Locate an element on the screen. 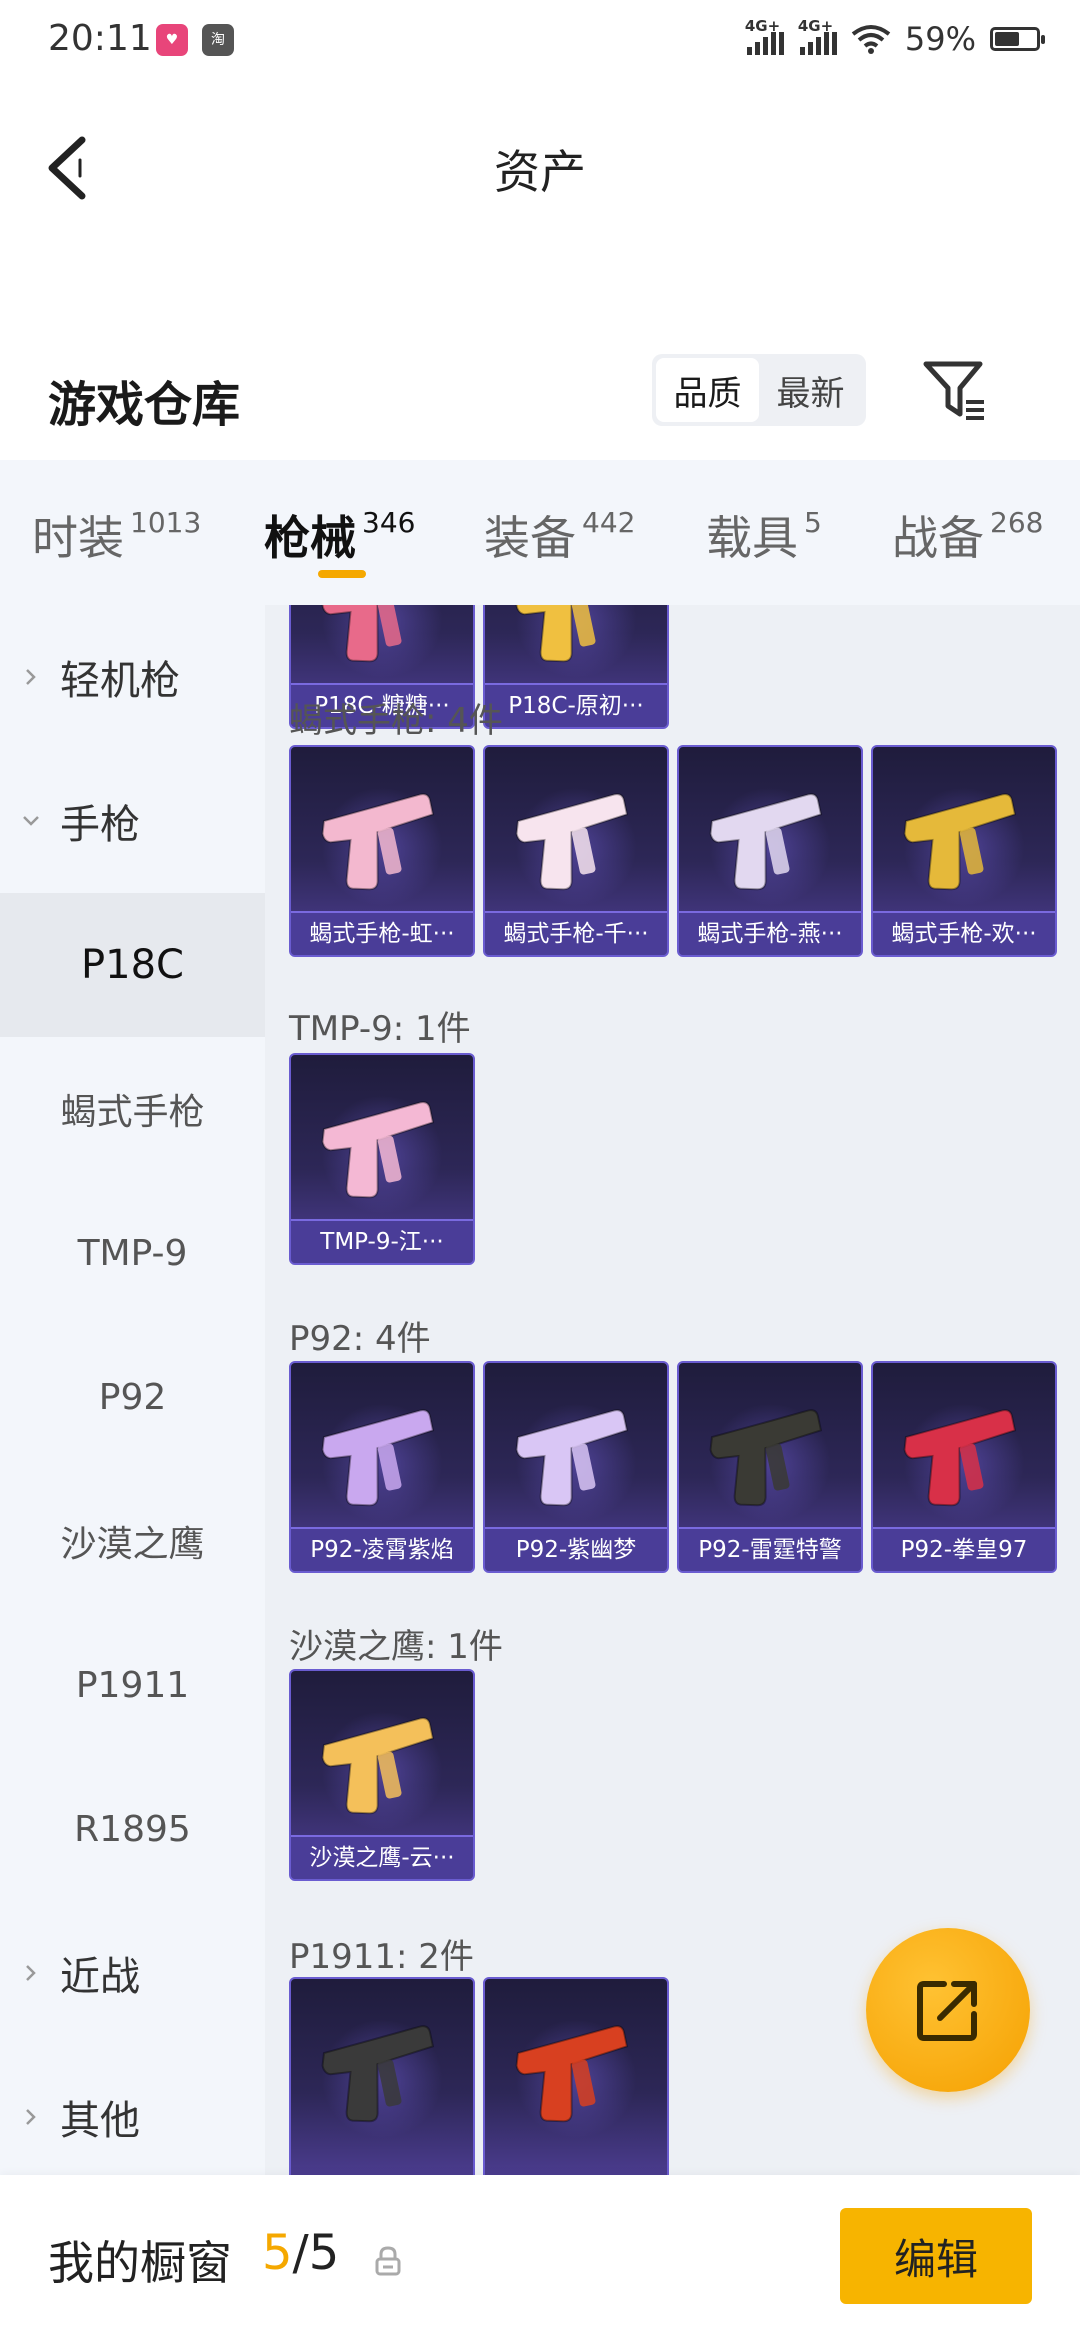 This screenshot has width=1080, height=2340. filter-icon is located at coordinates (955, 391).